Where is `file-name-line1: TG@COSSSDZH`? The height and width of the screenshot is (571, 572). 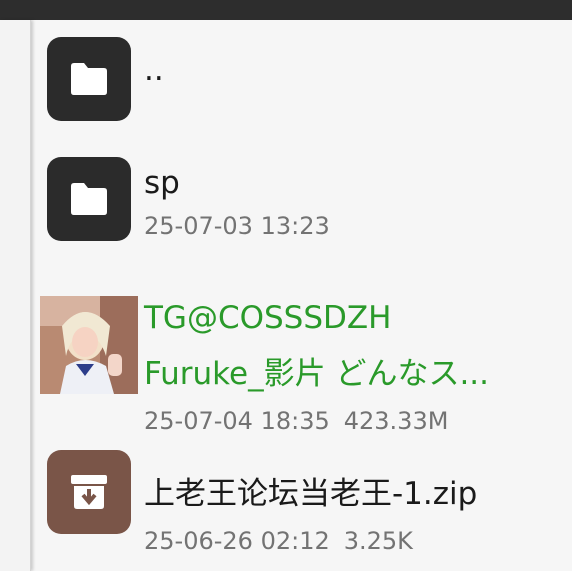 file-name-line1: TG@COSSSDZH is located at coordinates (268, 318).